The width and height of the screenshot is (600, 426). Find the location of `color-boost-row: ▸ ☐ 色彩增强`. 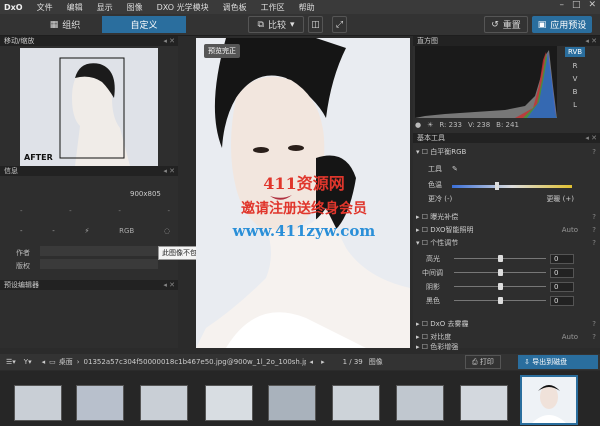

color-boost-row: ▸ ☐ 色彩增强 is located at coordinates (508, 347).